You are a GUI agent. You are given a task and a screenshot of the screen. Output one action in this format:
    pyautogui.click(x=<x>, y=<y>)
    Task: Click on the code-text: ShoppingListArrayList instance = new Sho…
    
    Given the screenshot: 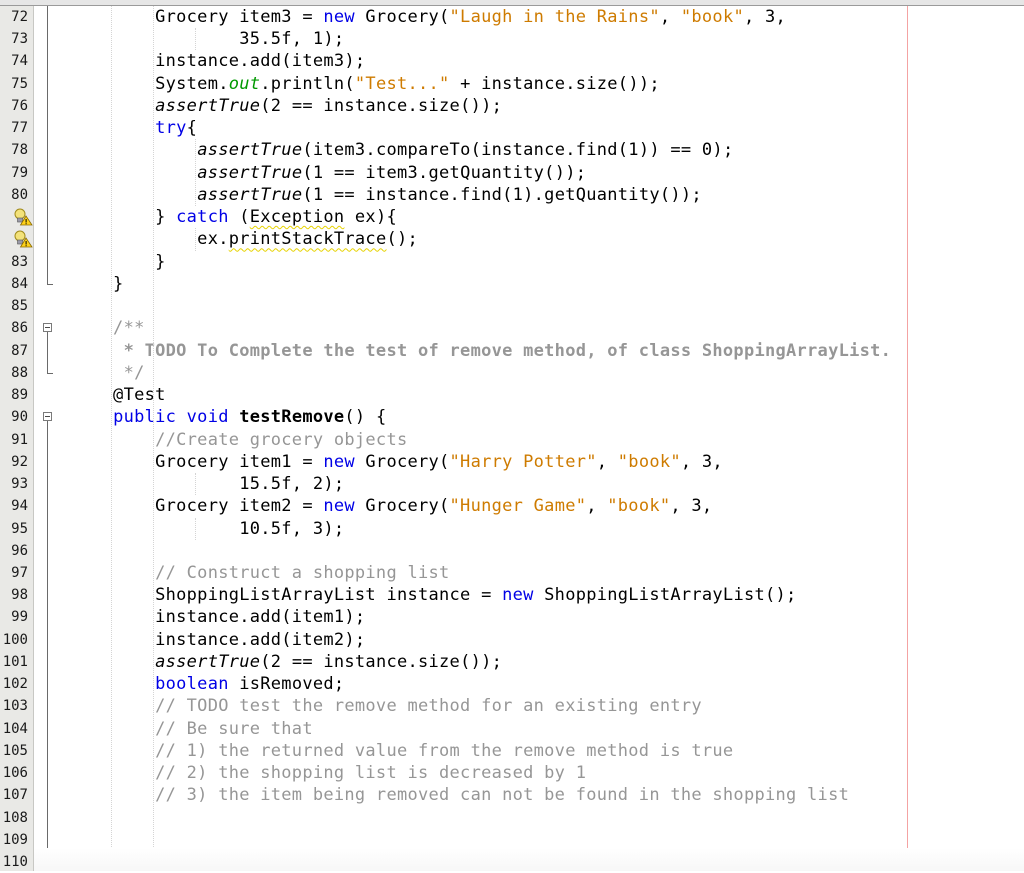 What is the action you would take?
    pyautogui.click(x=434, y=595)
    